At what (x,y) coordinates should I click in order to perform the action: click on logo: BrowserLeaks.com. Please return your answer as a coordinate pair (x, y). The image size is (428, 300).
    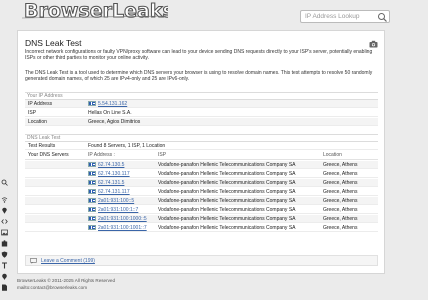
    Looking at the image, I should click on (122, 11).